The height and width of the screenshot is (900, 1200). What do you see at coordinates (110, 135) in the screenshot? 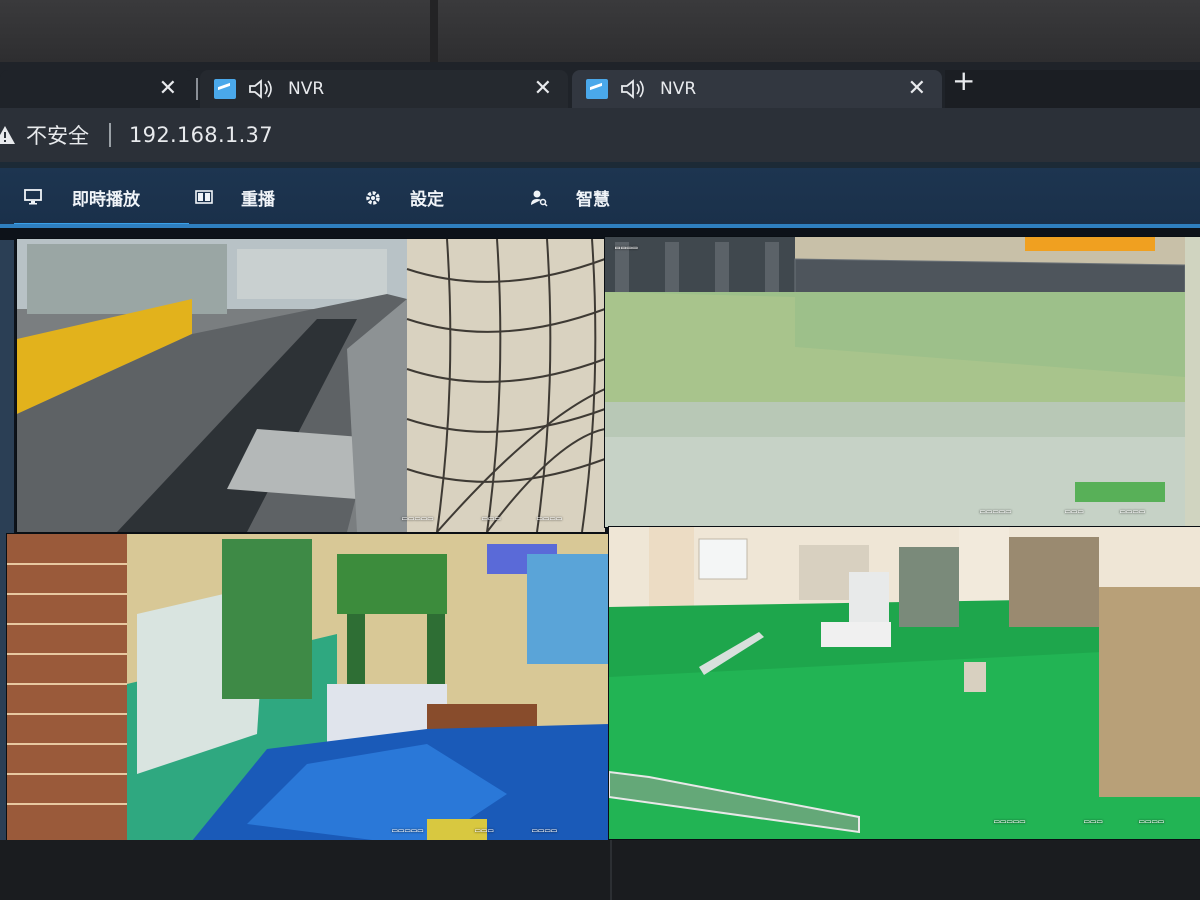
I see `address-divider` at bounding box center [110, 135].